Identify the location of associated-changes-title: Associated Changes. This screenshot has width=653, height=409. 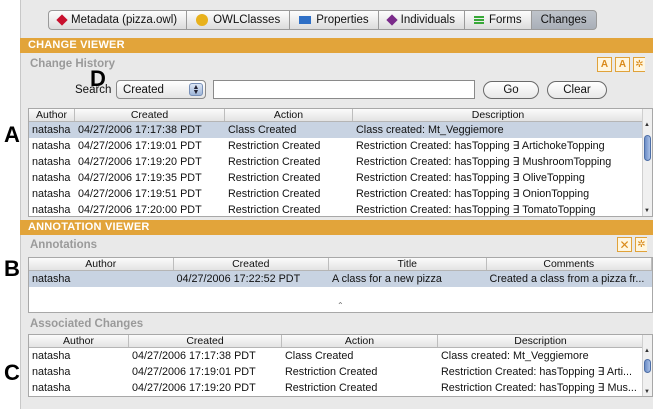
(87, 324).